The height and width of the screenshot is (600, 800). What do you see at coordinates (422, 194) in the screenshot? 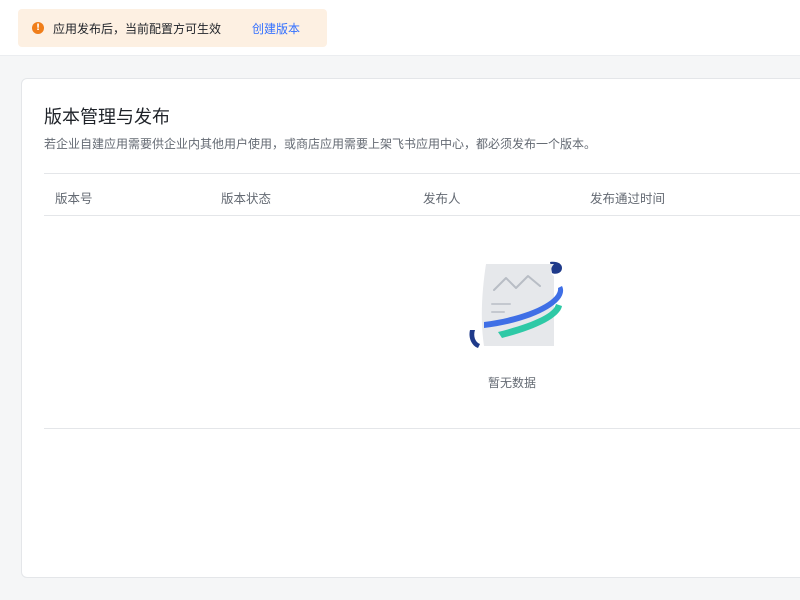
I see `table-header: 版本号 版本状态 发布人 发布通过时间` at bounding box center [422, 194].